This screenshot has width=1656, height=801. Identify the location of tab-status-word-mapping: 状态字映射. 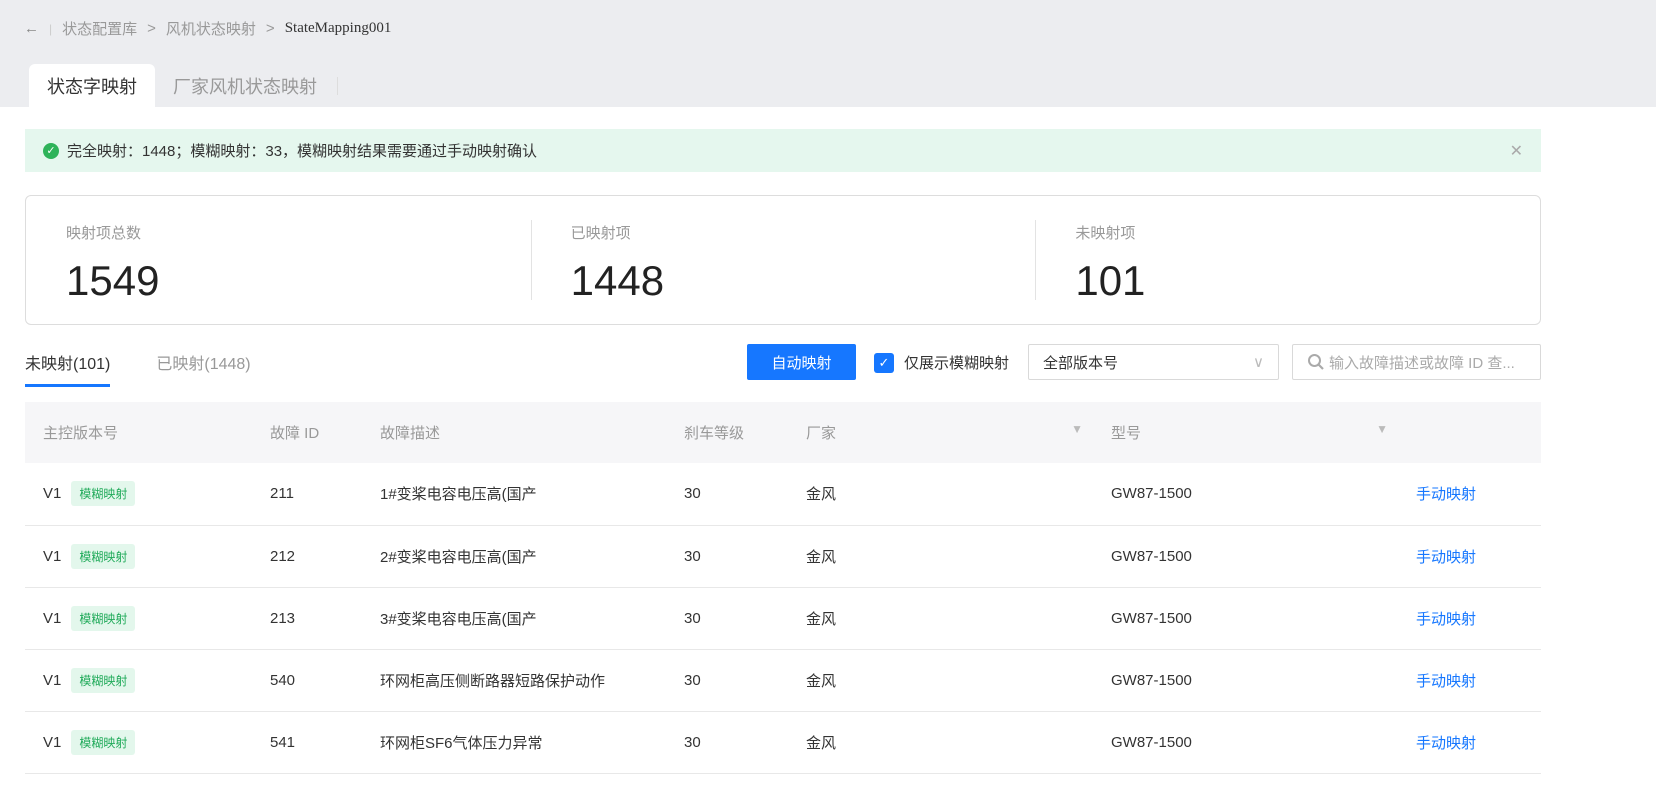
(92, 85).